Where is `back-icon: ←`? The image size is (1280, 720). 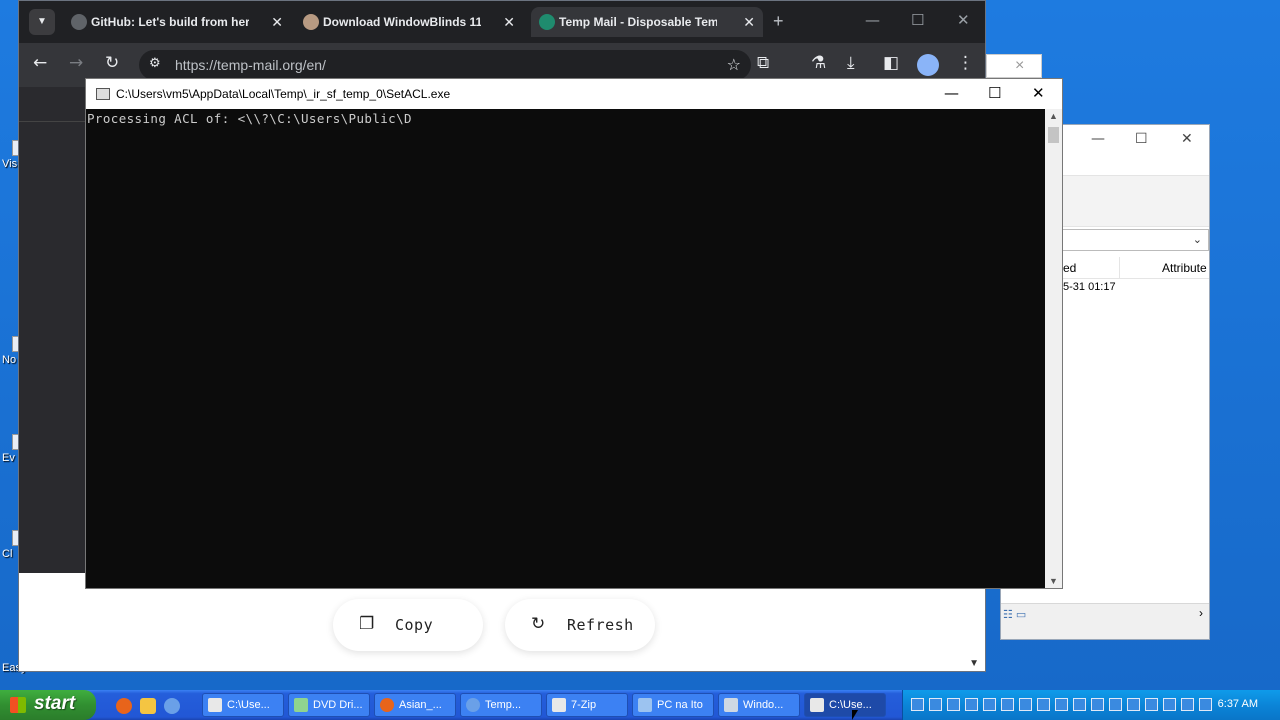 back-icon: ← is located at coordinates (40, 63).